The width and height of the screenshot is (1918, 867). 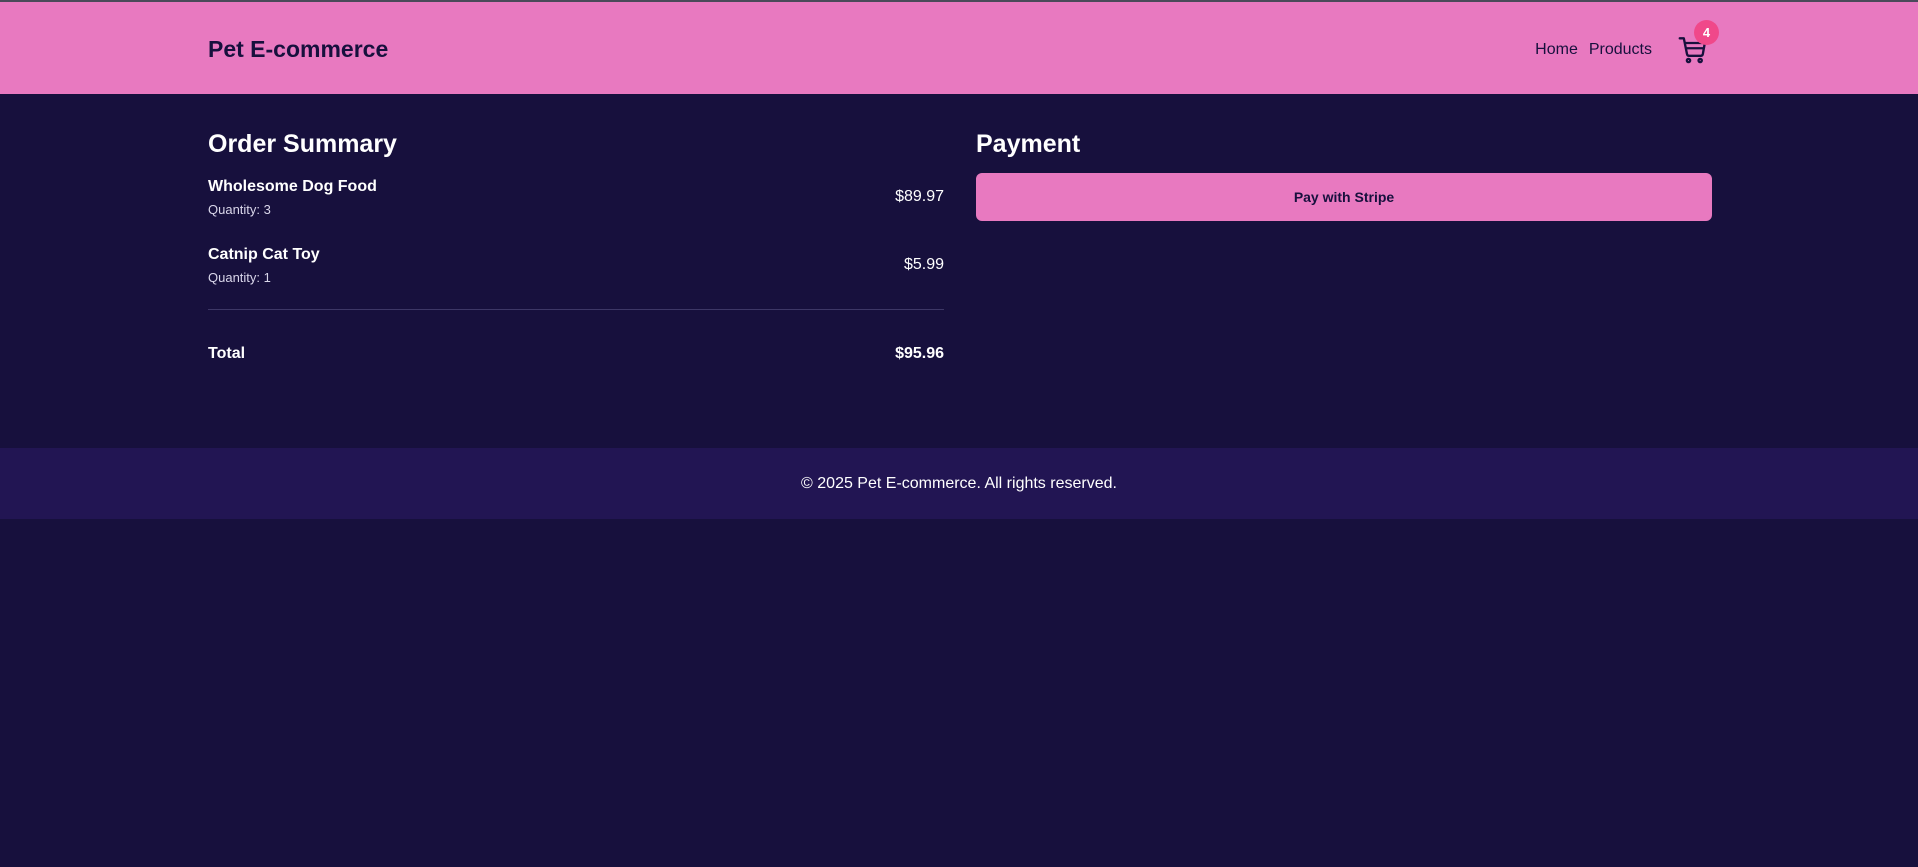 What do you see at coordinates (576, 265) in the screenshot?
I see `order-item: Catnip Cat Toy Quantity: 1 $5.99` at bounding box center [576, 265].